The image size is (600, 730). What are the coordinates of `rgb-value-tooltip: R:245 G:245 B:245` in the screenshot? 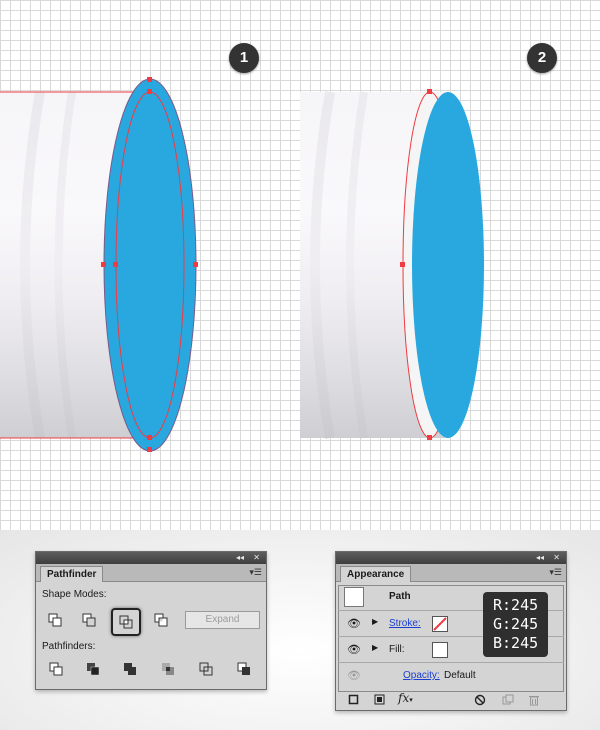 It's located at (516, 624).